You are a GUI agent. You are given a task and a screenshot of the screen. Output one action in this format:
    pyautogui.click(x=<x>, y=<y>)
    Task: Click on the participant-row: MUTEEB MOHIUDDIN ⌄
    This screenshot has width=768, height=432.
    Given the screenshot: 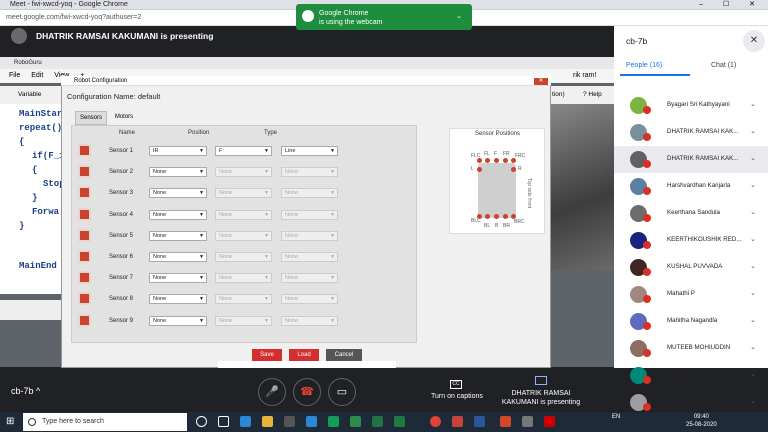 What is the action you would take?
    pyautogui.click(x=691, y=348)
    